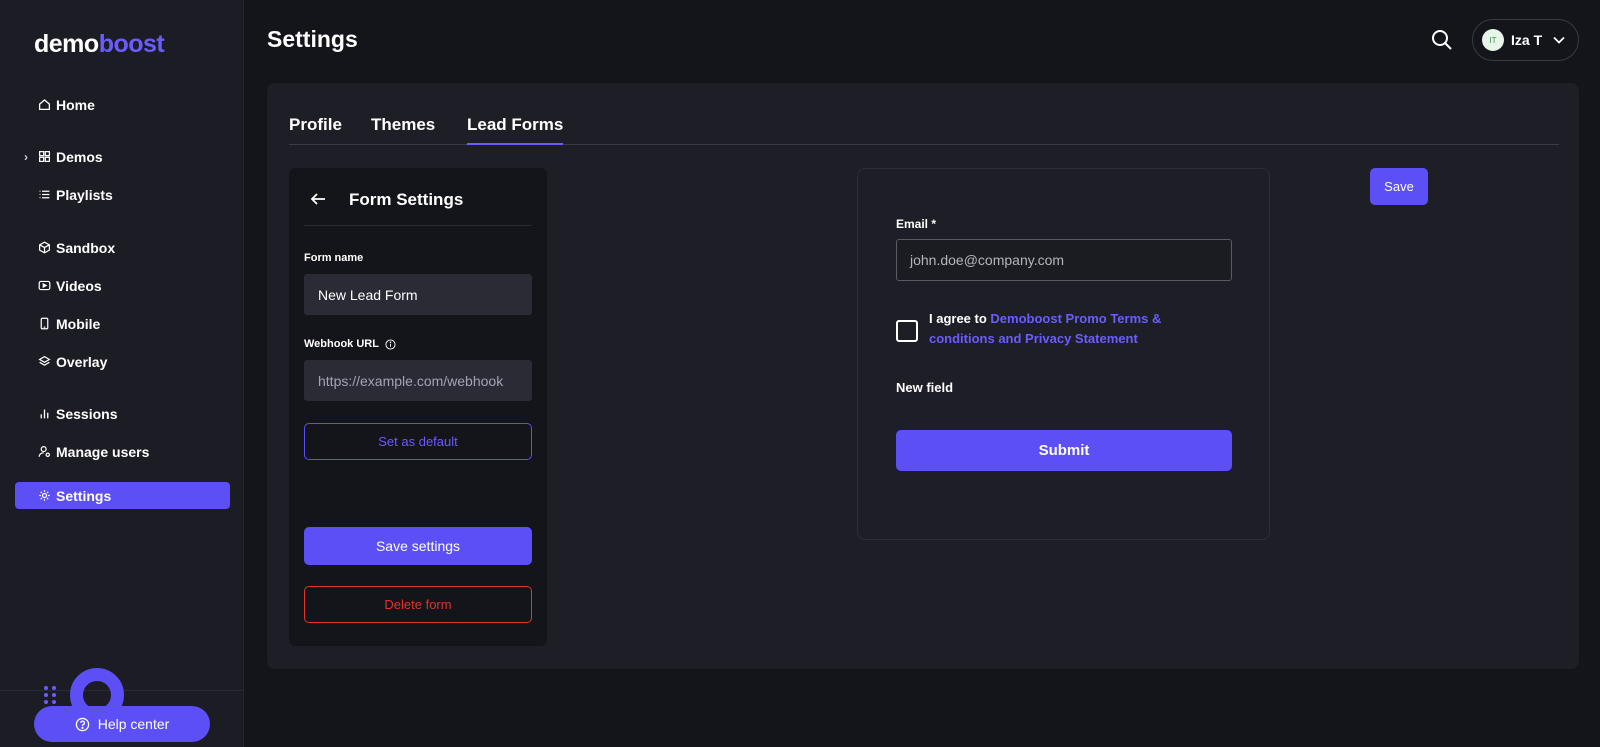 The width and height of the screenshot is (1600, 747). What do you see at coordinates (133, 724) in the screenshot?
I see `help-center-label: Help center` at bounding box center [133, 724].